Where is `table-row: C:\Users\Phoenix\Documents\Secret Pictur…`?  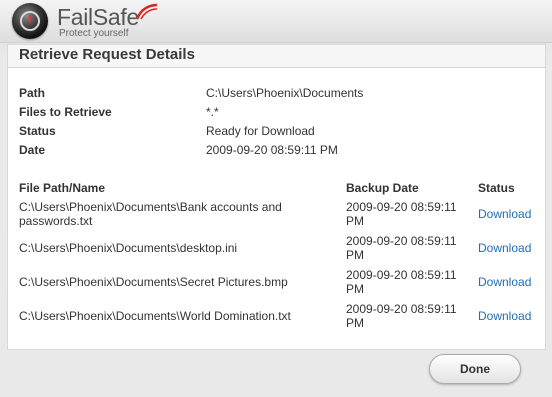 table-row: C:\Users\Phoenix\Documents\Secret Pictur… is located at coordinates (279, 285).